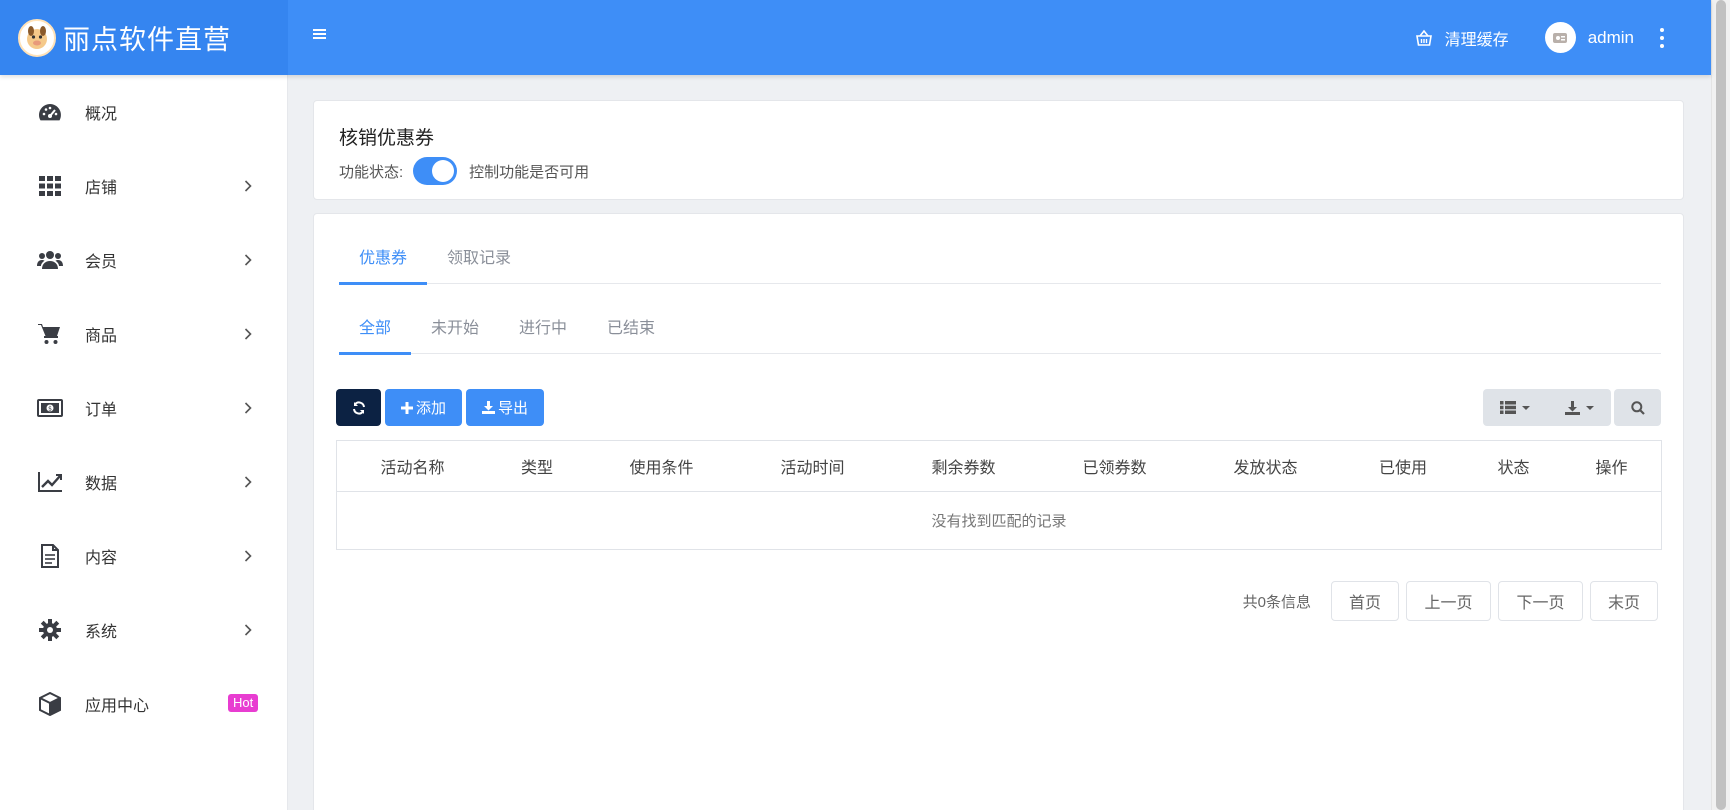 The height and width of the screenshot is (810, 1730). I want to click on export-button-label: 导出, so click(513, 408).